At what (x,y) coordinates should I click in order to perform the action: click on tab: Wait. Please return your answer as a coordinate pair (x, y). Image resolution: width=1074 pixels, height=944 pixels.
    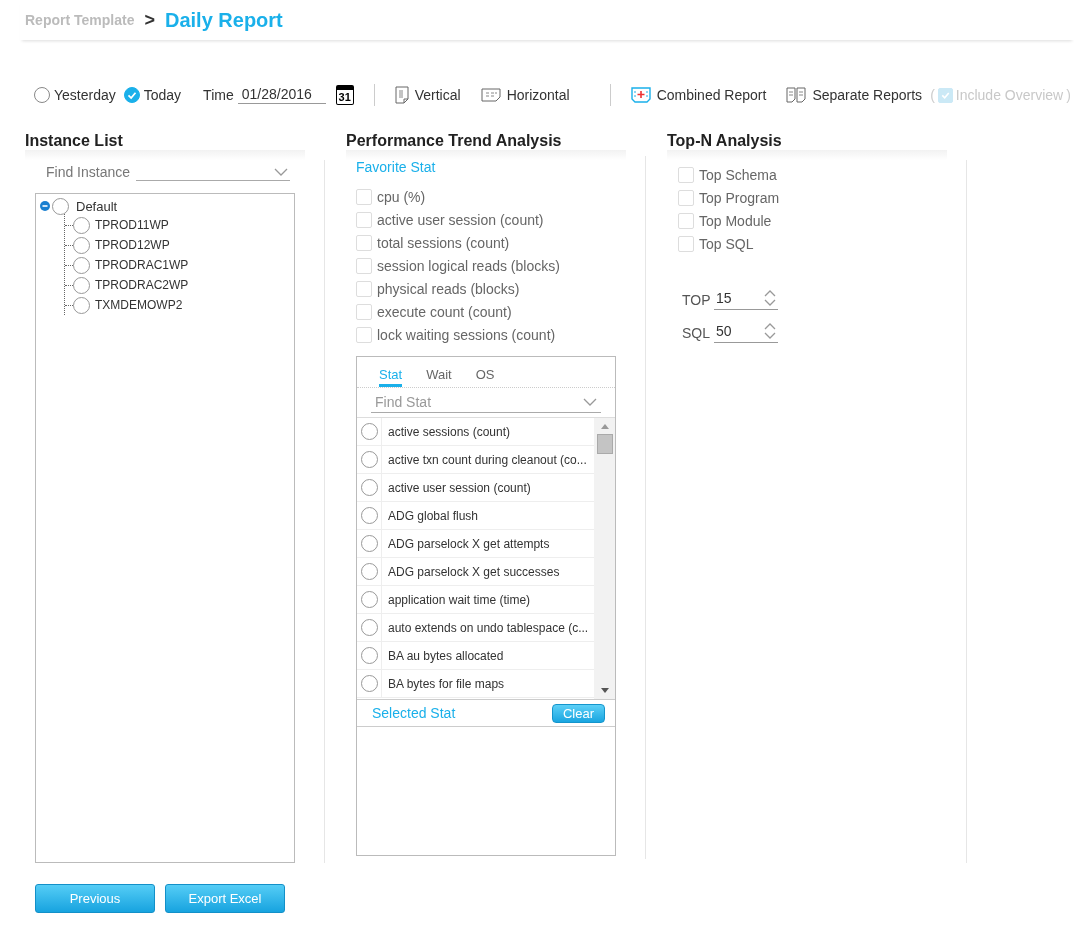
    Looking at the image, I should click on (439, 377).